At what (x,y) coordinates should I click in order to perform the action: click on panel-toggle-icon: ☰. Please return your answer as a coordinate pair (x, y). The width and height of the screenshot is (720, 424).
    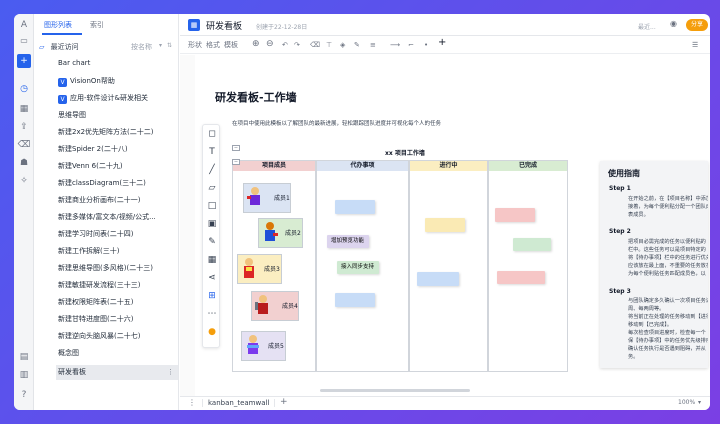
    Looking at the image, I should click on (695, 45).